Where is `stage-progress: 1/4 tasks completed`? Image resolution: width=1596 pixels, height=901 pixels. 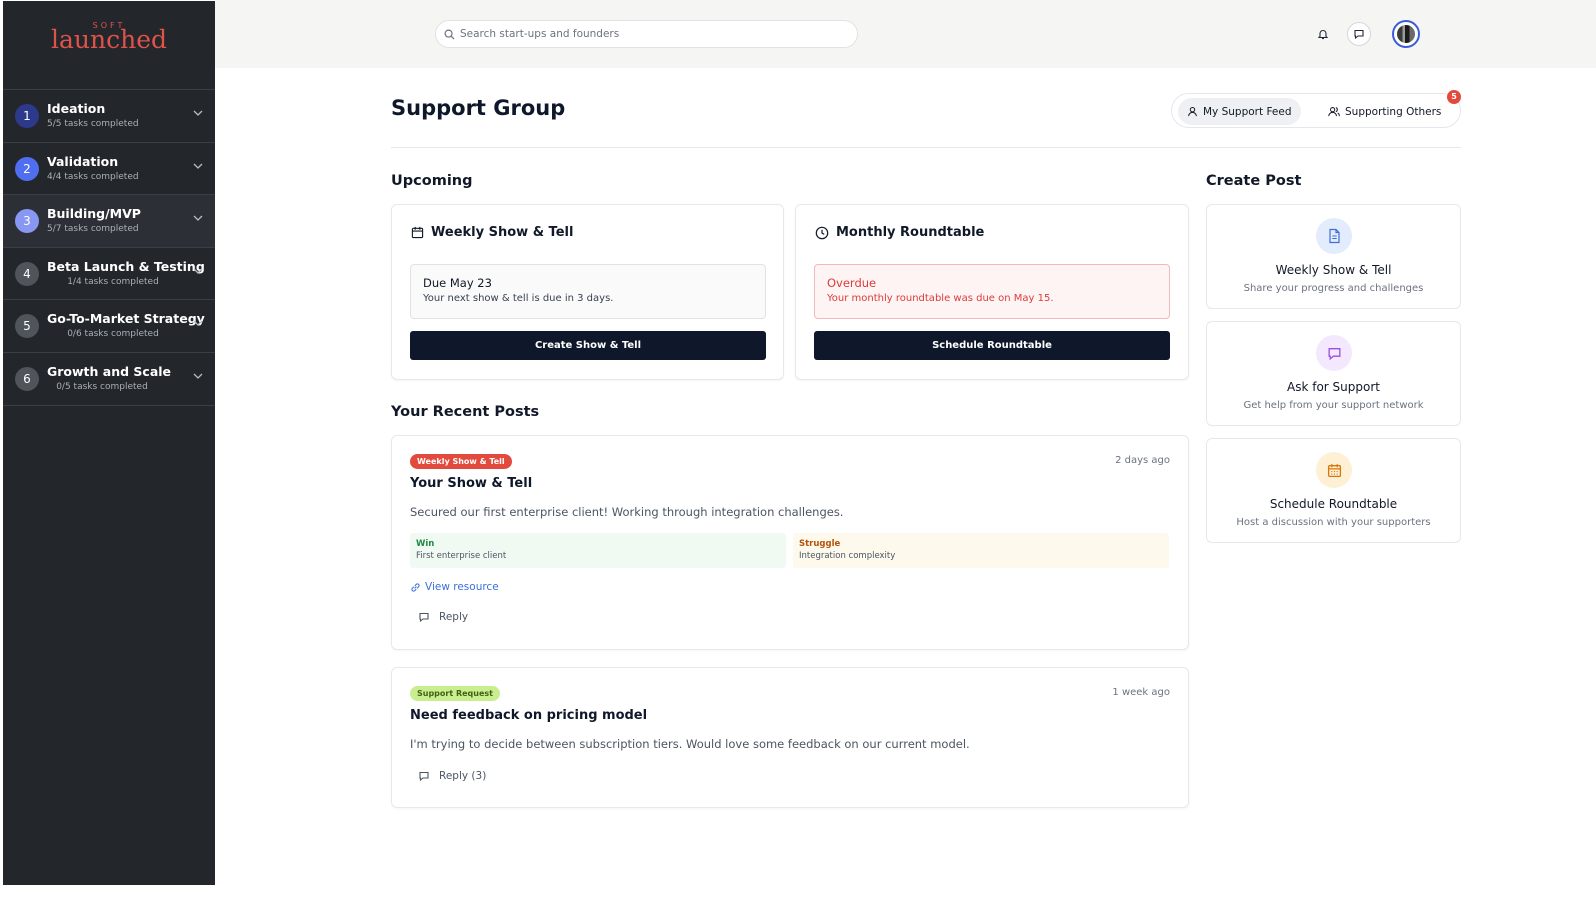
stage-progress: 1/4 tasks completed is located at coordinates (113, 281).